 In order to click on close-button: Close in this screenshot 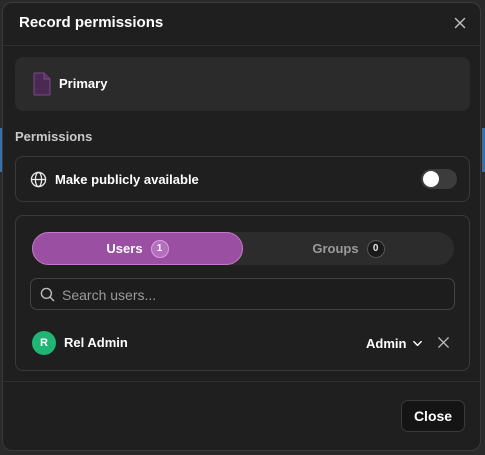, I will do `click(433, 416)`.